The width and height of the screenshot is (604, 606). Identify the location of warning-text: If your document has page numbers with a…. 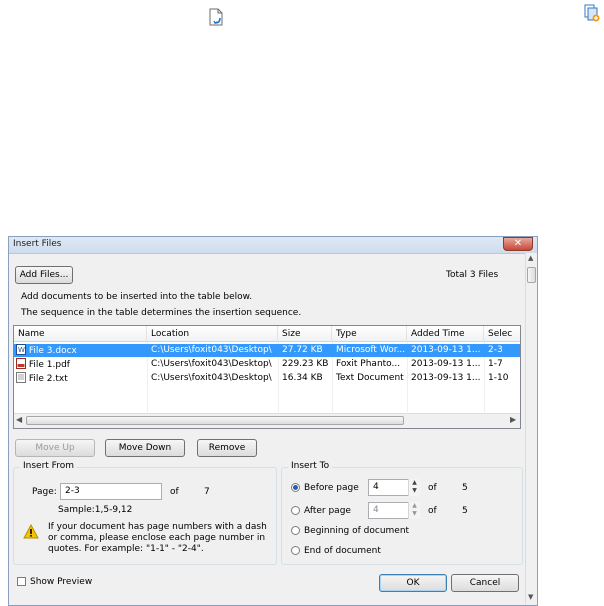
(157, 538).